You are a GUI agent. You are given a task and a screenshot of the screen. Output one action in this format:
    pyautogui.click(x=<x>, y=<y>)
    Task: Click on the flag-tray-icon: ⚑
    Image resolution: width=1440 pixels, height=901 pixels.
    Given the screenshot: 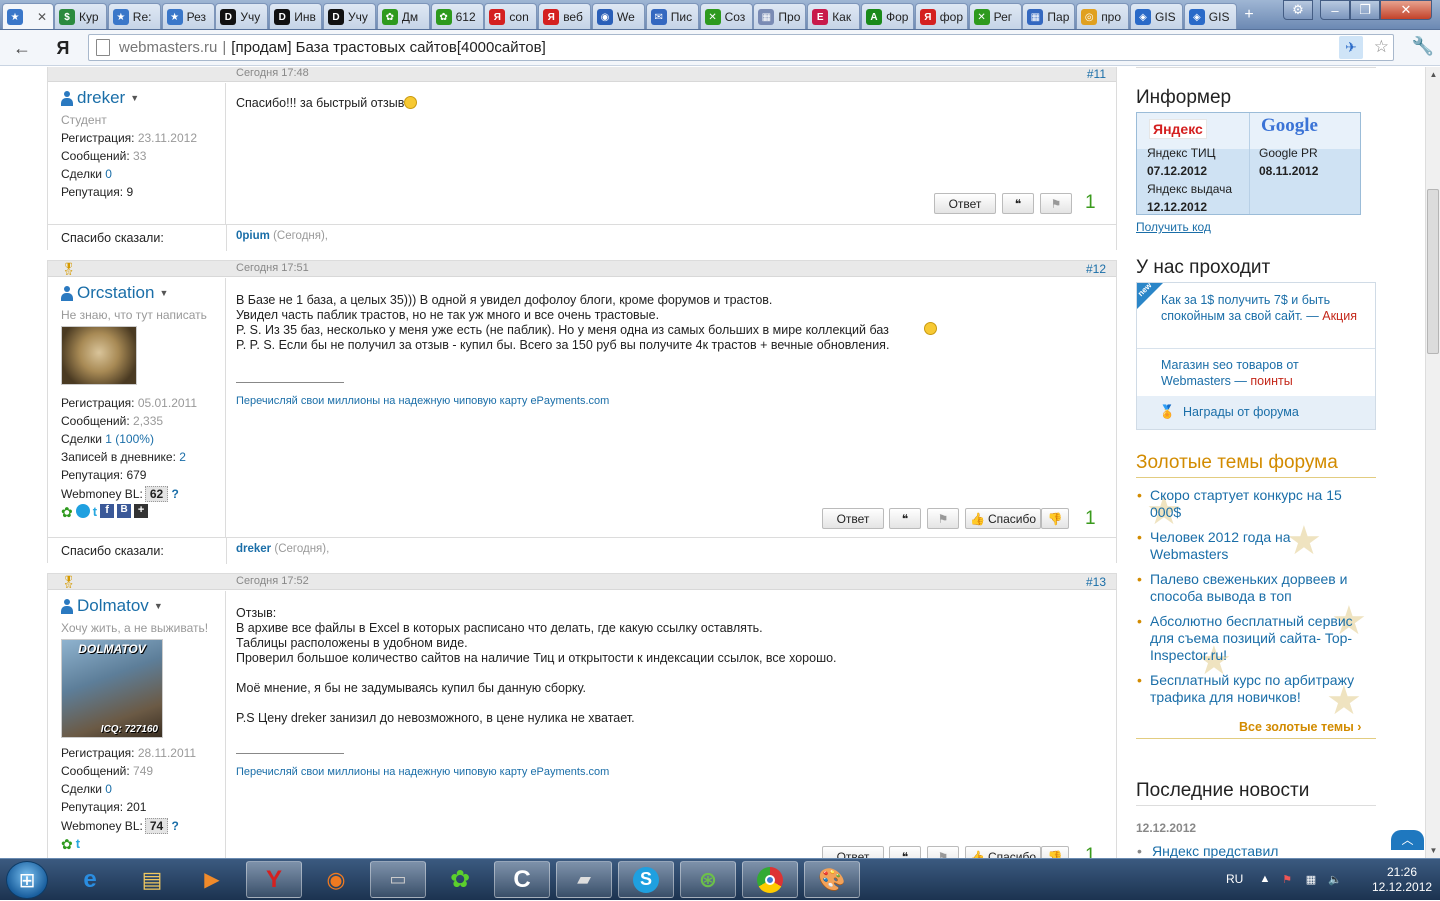 What is the action you would take?
    pyautogui.click(x=1287, y=880)
    